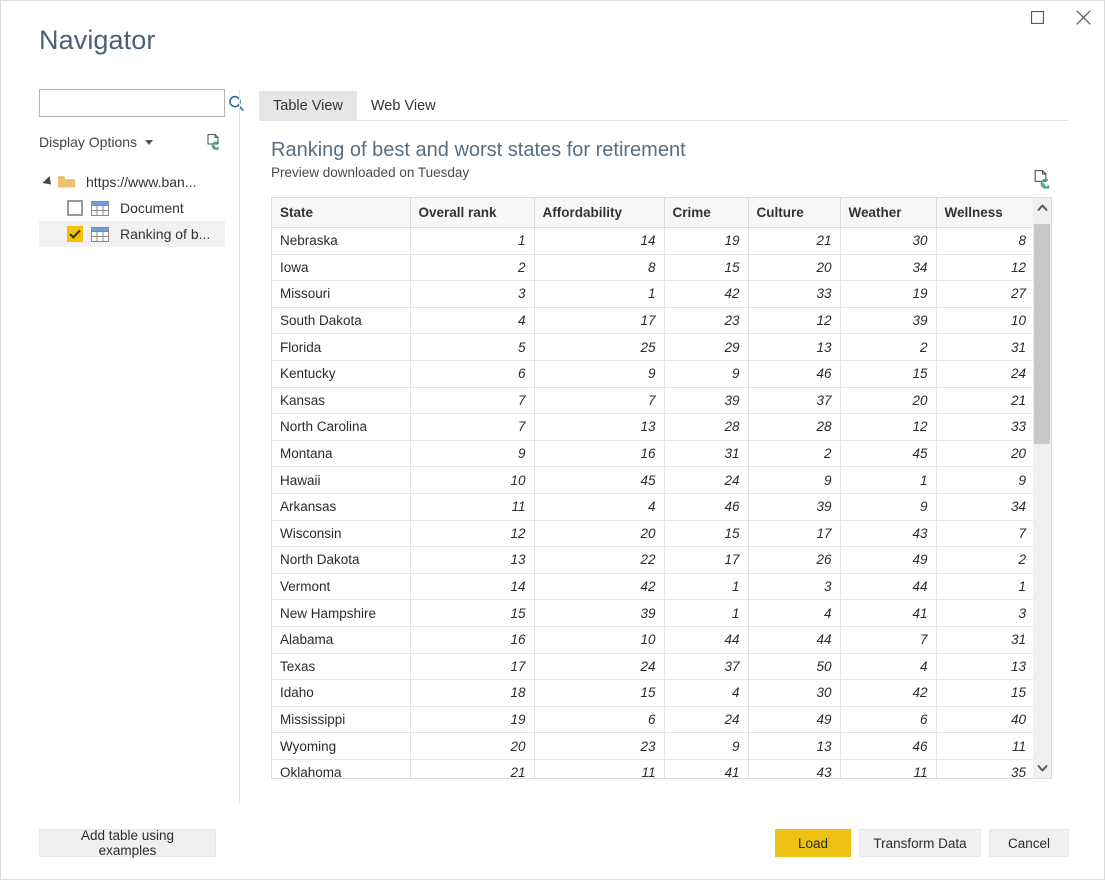 The width and height of the screenshot is (1105, 880). Describe the element at coordinates (652, 667) in the screenshot. I see `table-row: Texas 17 24 37 50 4 13` at that location.